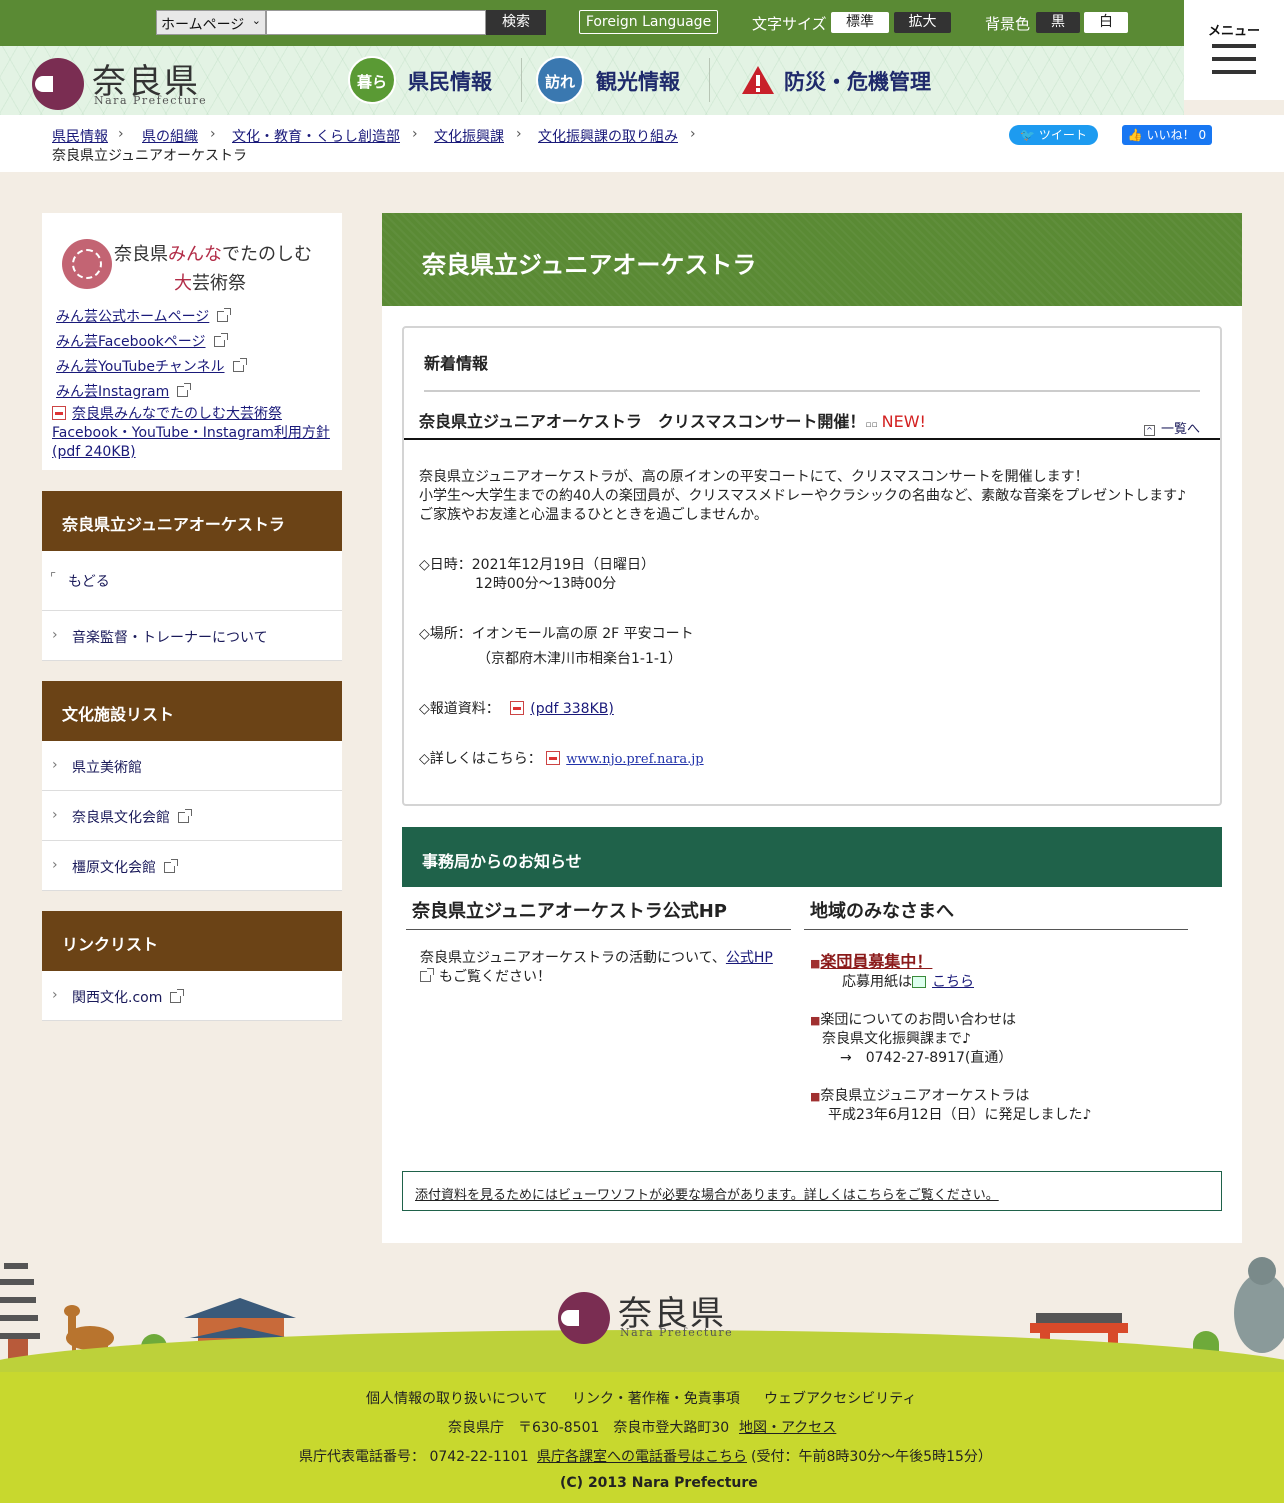 This screenshot has height=1503, width=1284. Describe the element at coordinates (638, 82) in the screenshot. I see `nav-label: 観光情報` at that location.